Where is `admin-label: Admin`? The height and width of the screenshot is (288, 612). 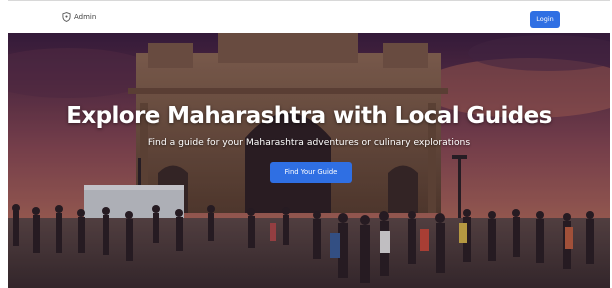 admin-label: Admin is located at coordinates (85, 17).